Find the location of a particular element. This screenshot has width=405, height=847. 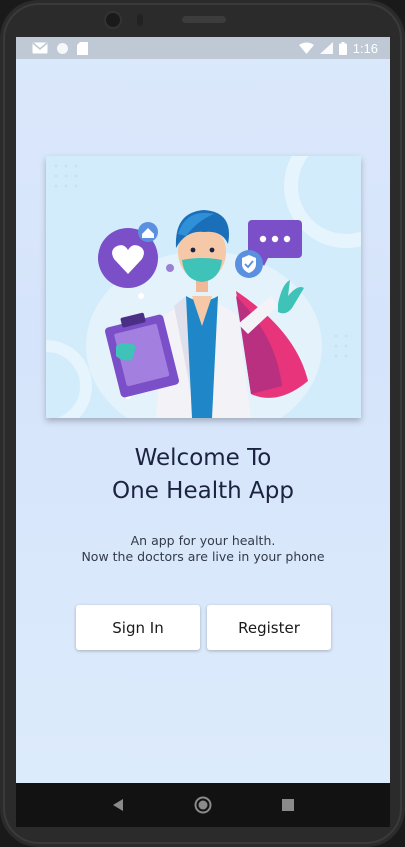

back-button is located at coordinates (118, 805).